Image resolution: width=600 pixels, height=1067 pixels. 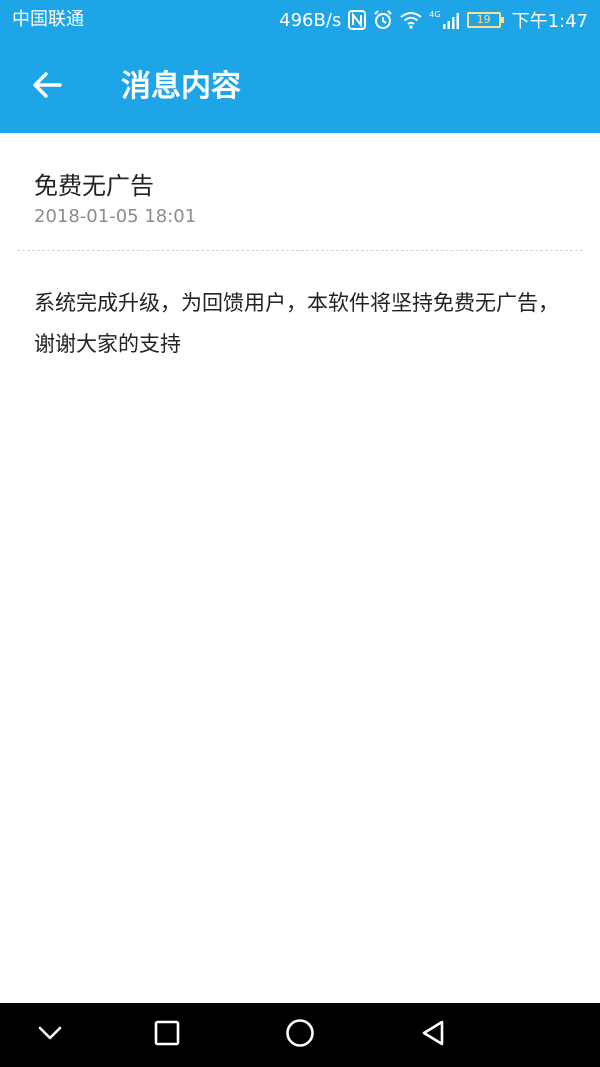 I want to click on message-body: 系统完成升级，为回馈用户，本软件将坚持免费无广告，谢谢大家的支持, so click(x=296, y=323).